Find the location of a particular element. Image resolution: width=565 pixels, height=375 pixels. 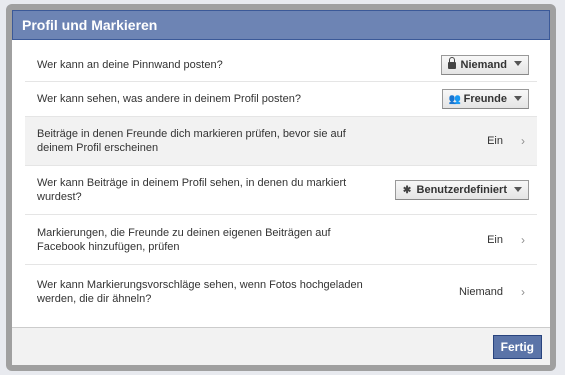

dropdown-value: Freunde is located at coordinates (485, 99).